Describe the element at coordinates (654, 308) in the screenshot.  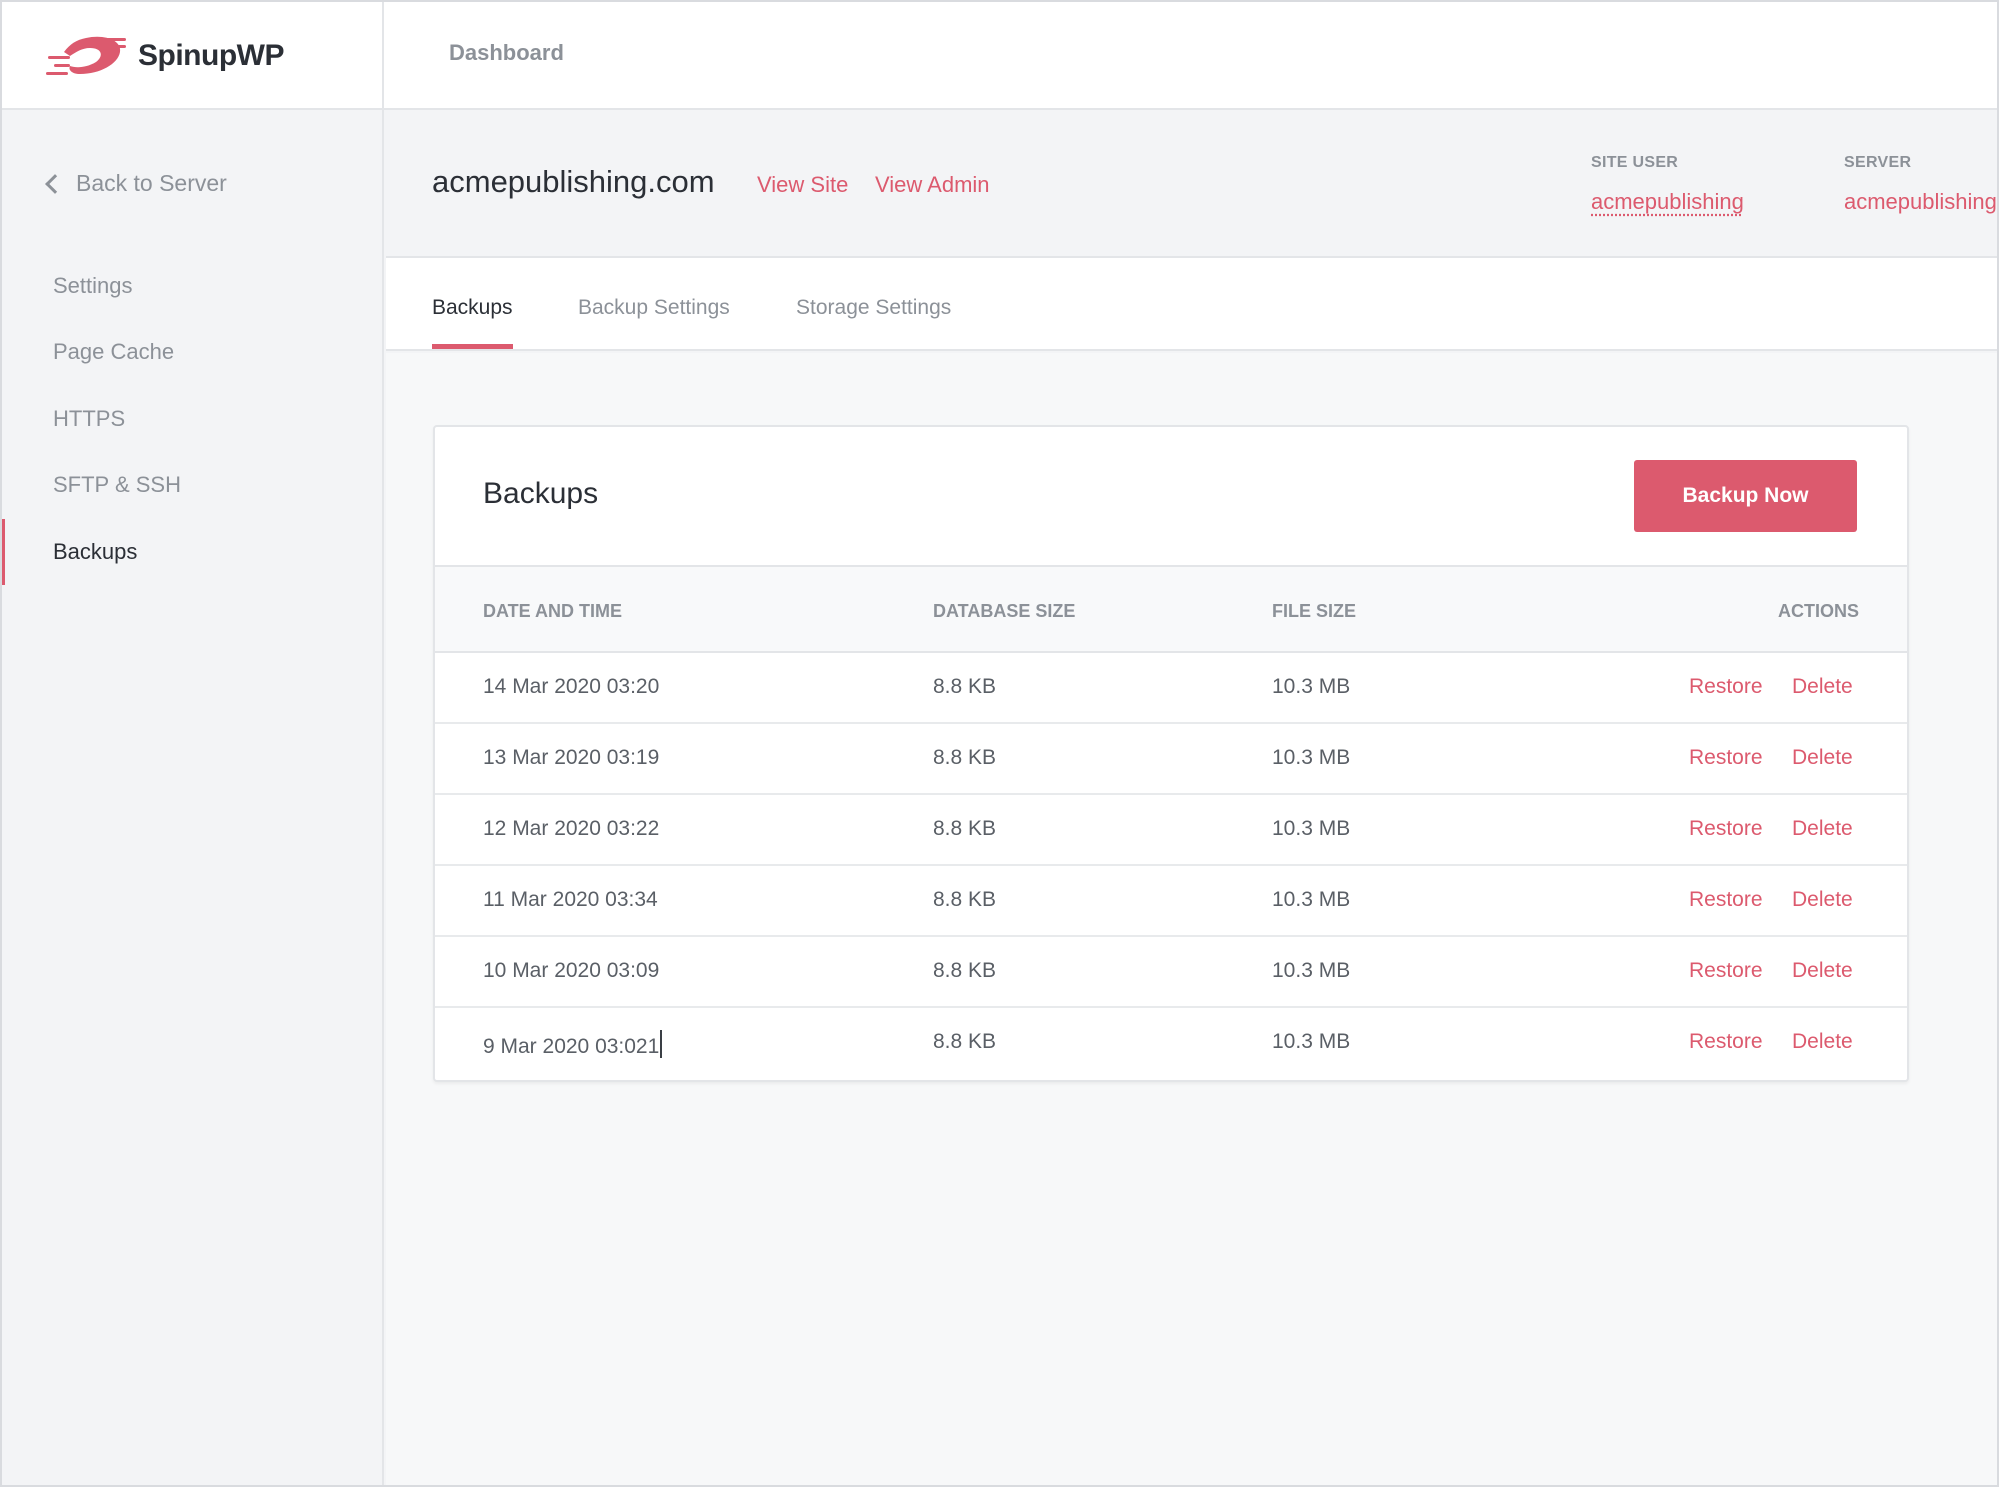
I see `tab-backup-settings: Backup Settings` at that location.